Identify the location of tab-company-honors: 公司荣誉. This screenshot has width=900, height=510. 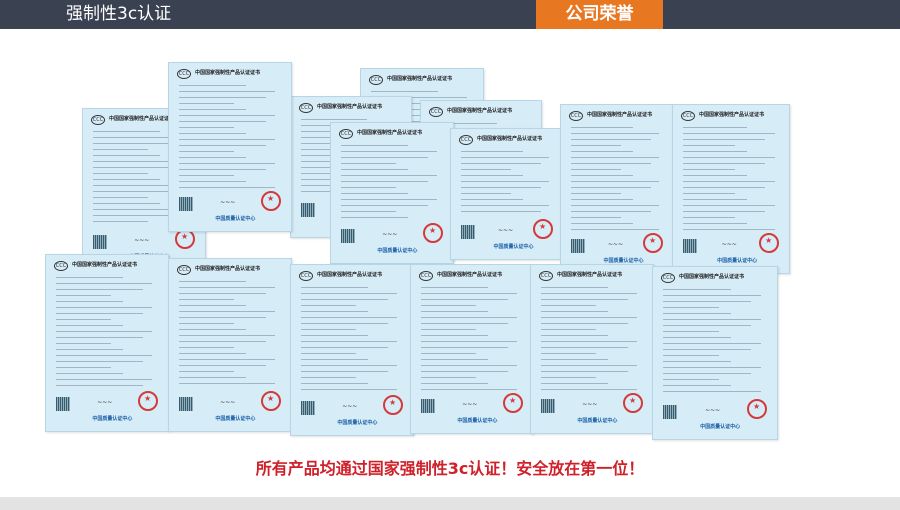
(599, 14).